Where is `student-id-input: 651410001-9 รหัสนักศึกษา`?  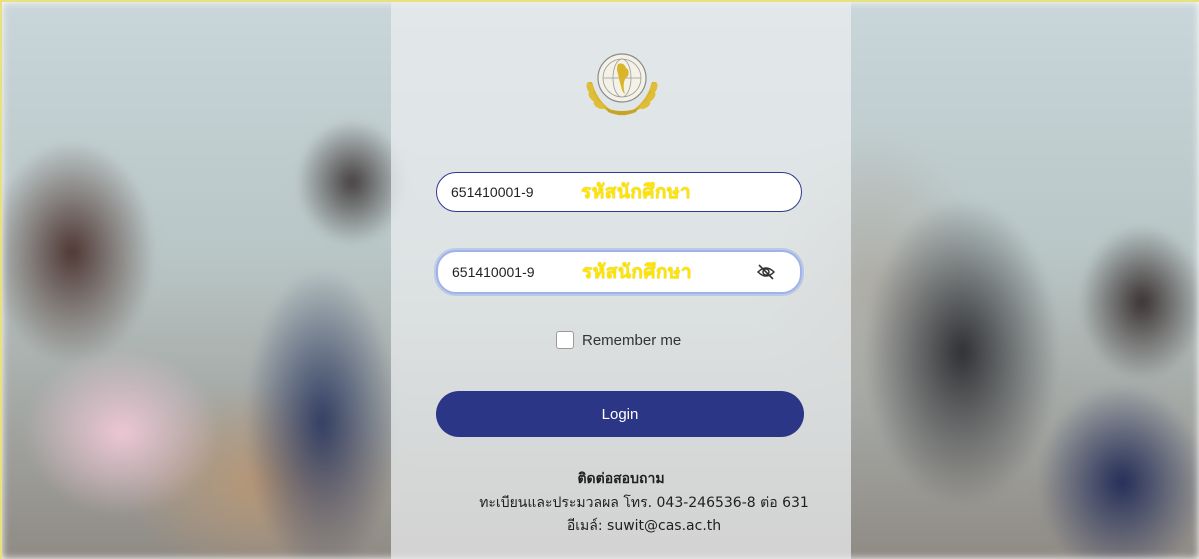
student-id-input: 651410001-9 รหัสนักศึกษา is located at coordinates (619, 192).